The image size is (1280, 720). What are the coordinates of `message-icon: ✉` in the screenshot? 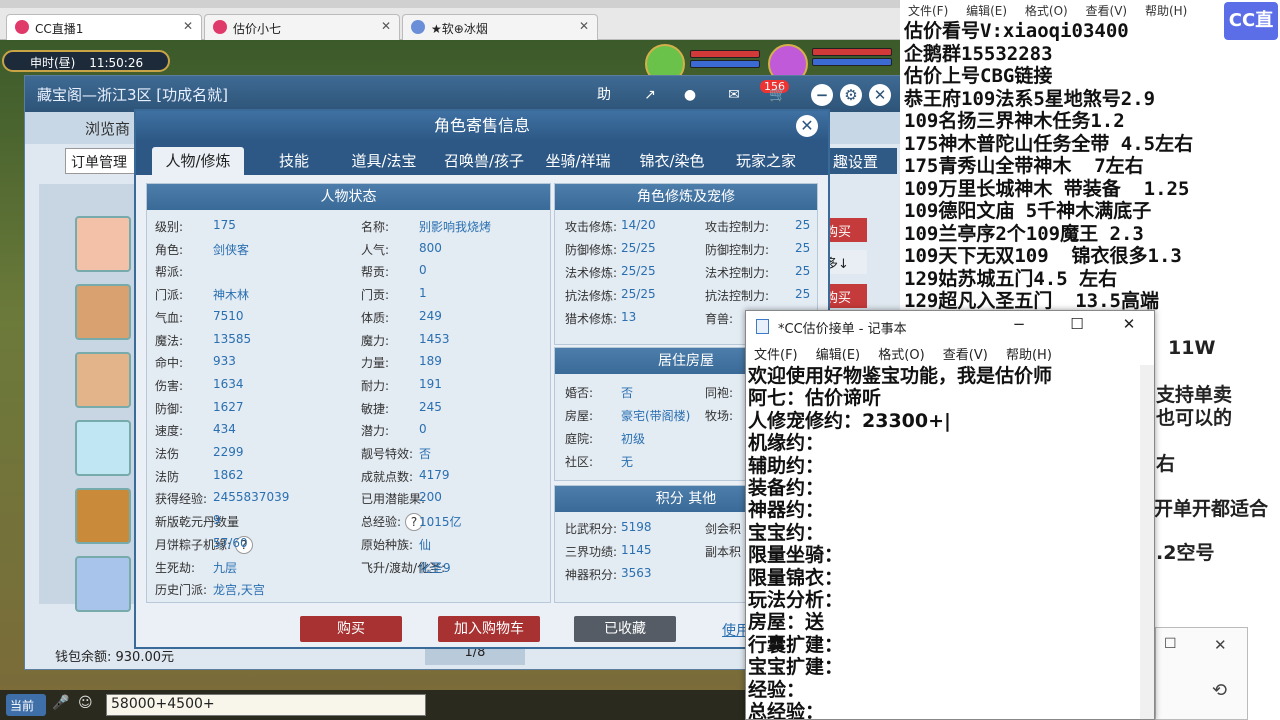 It's located at (734, 95).